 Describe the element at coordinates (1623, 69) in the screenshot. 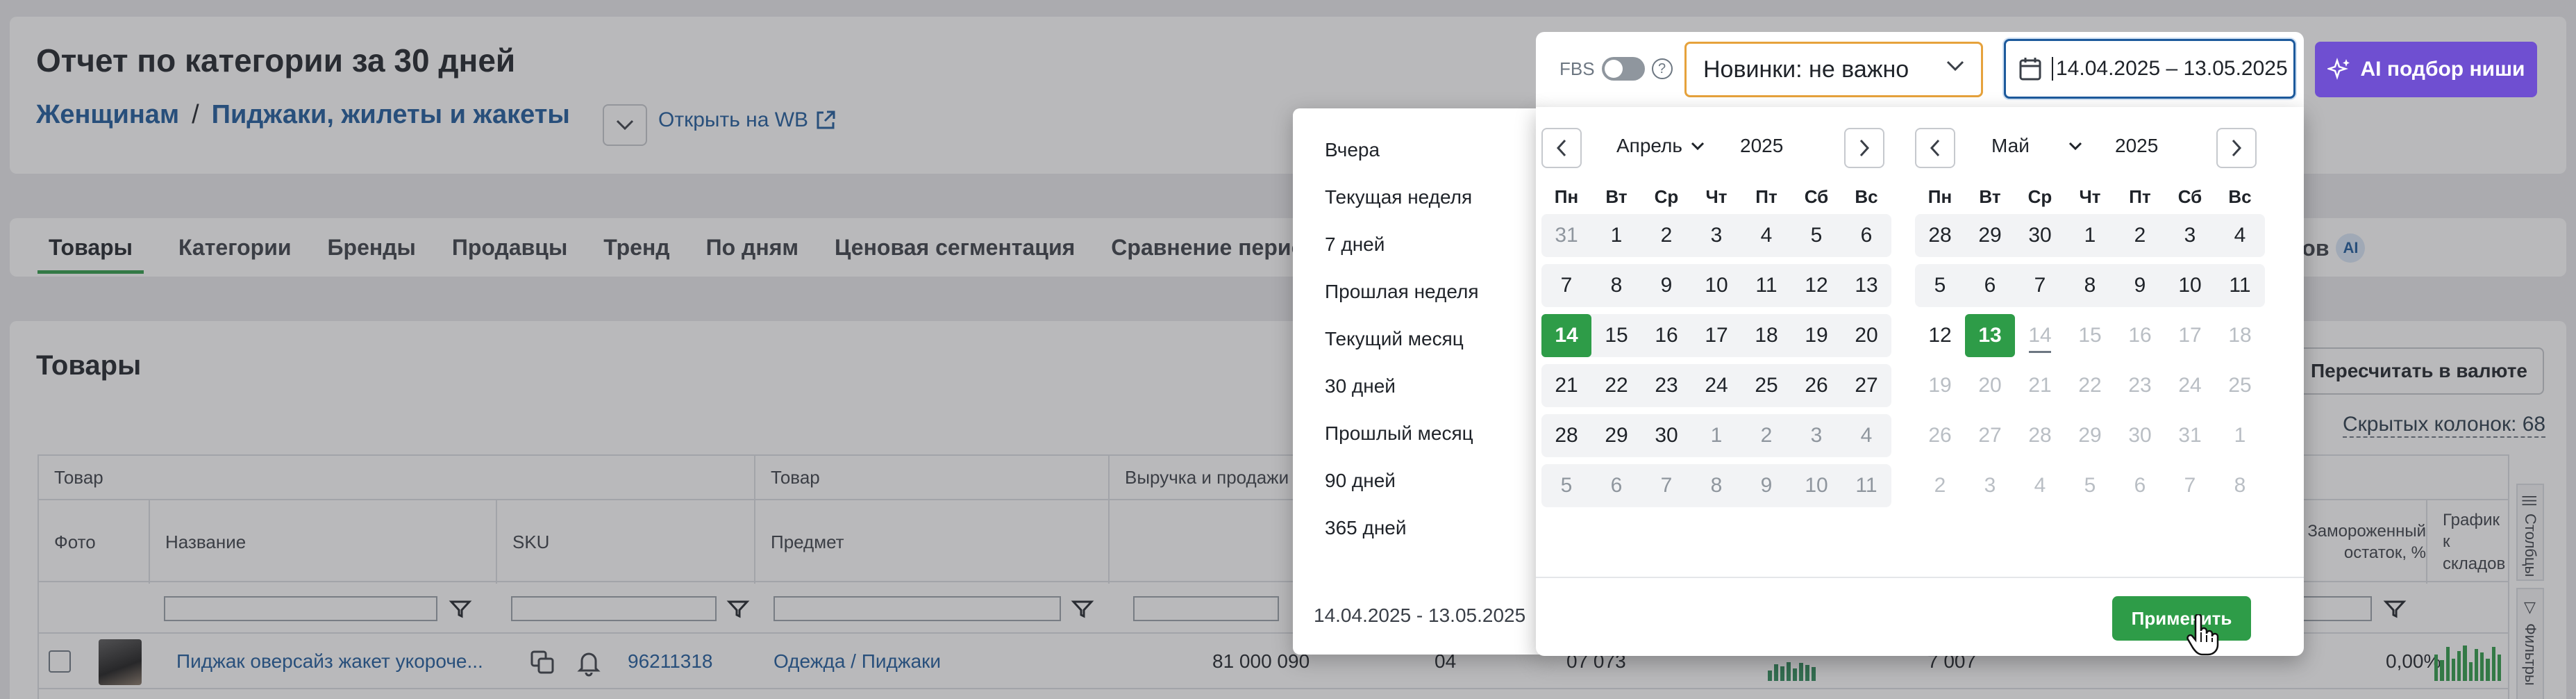

I see `fbs-toggle` at that location.